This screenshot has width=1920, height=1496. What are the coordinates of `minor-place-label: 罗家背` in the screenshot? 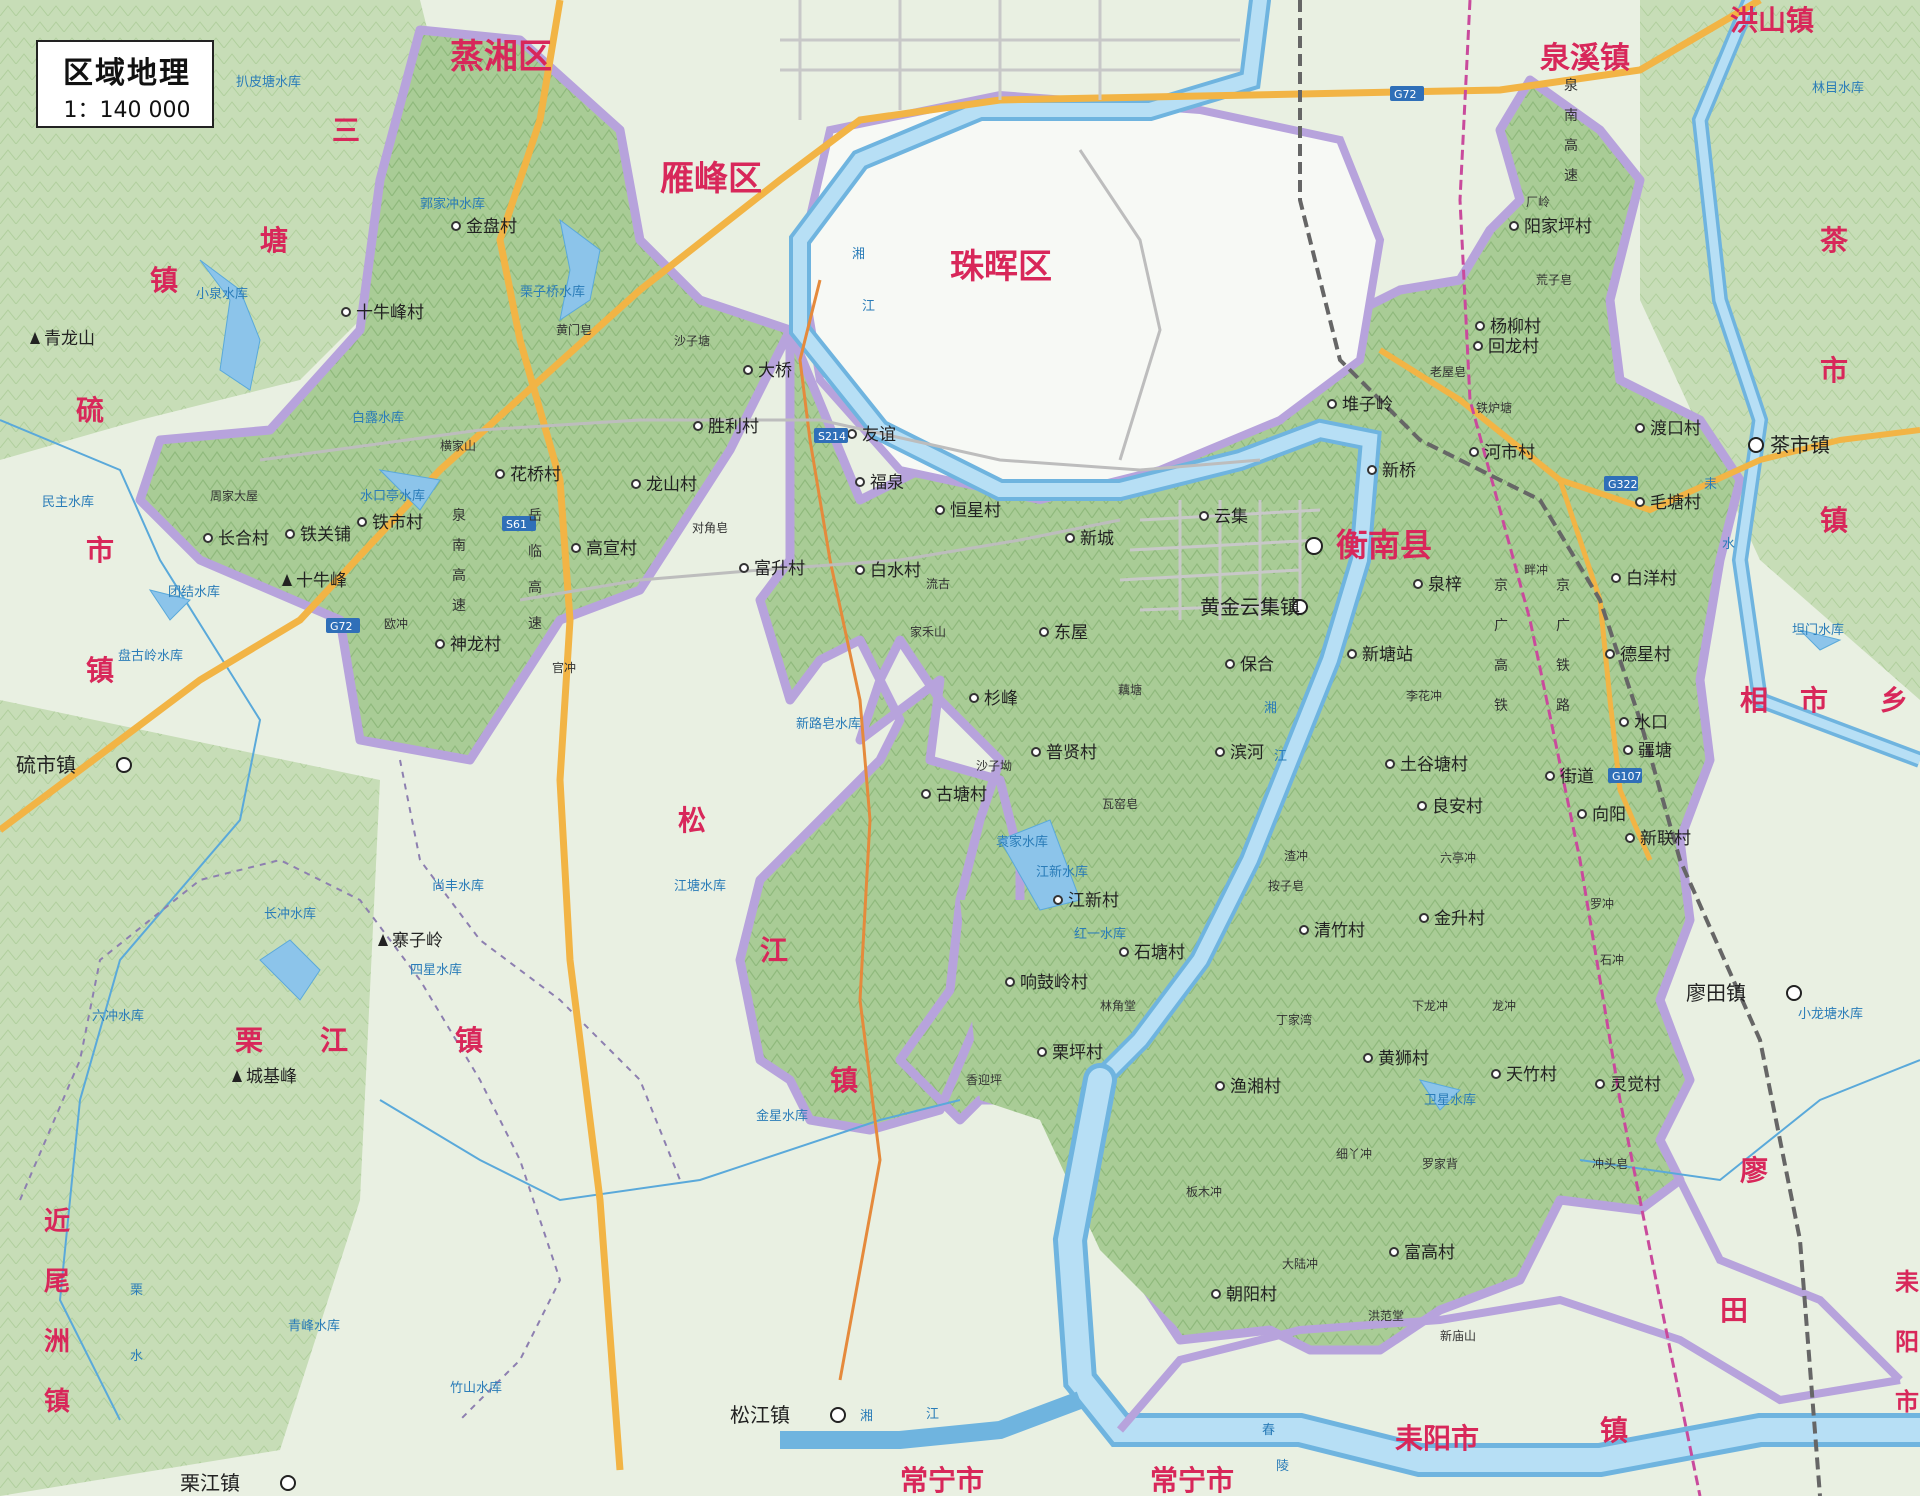 It's located at (1440, 1163).